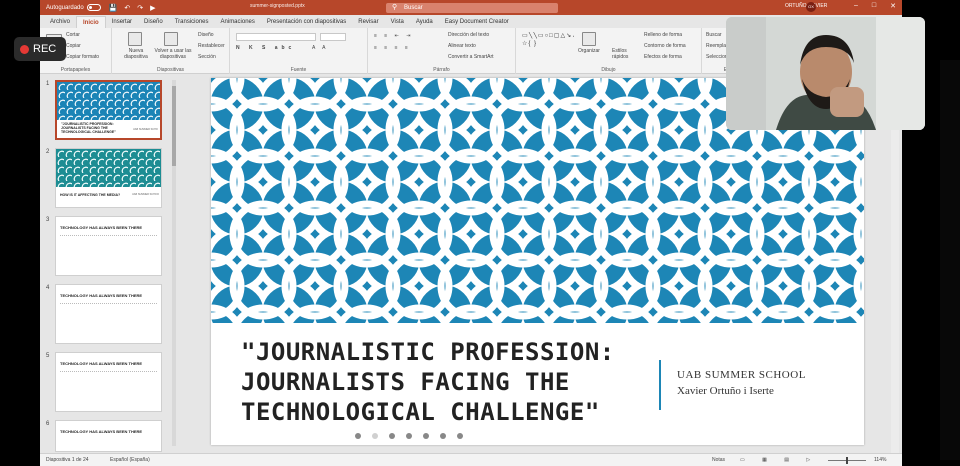 The height and width of the screenshot is (466, 960). I want to click on maximize-icon: □, so click(874, 6).